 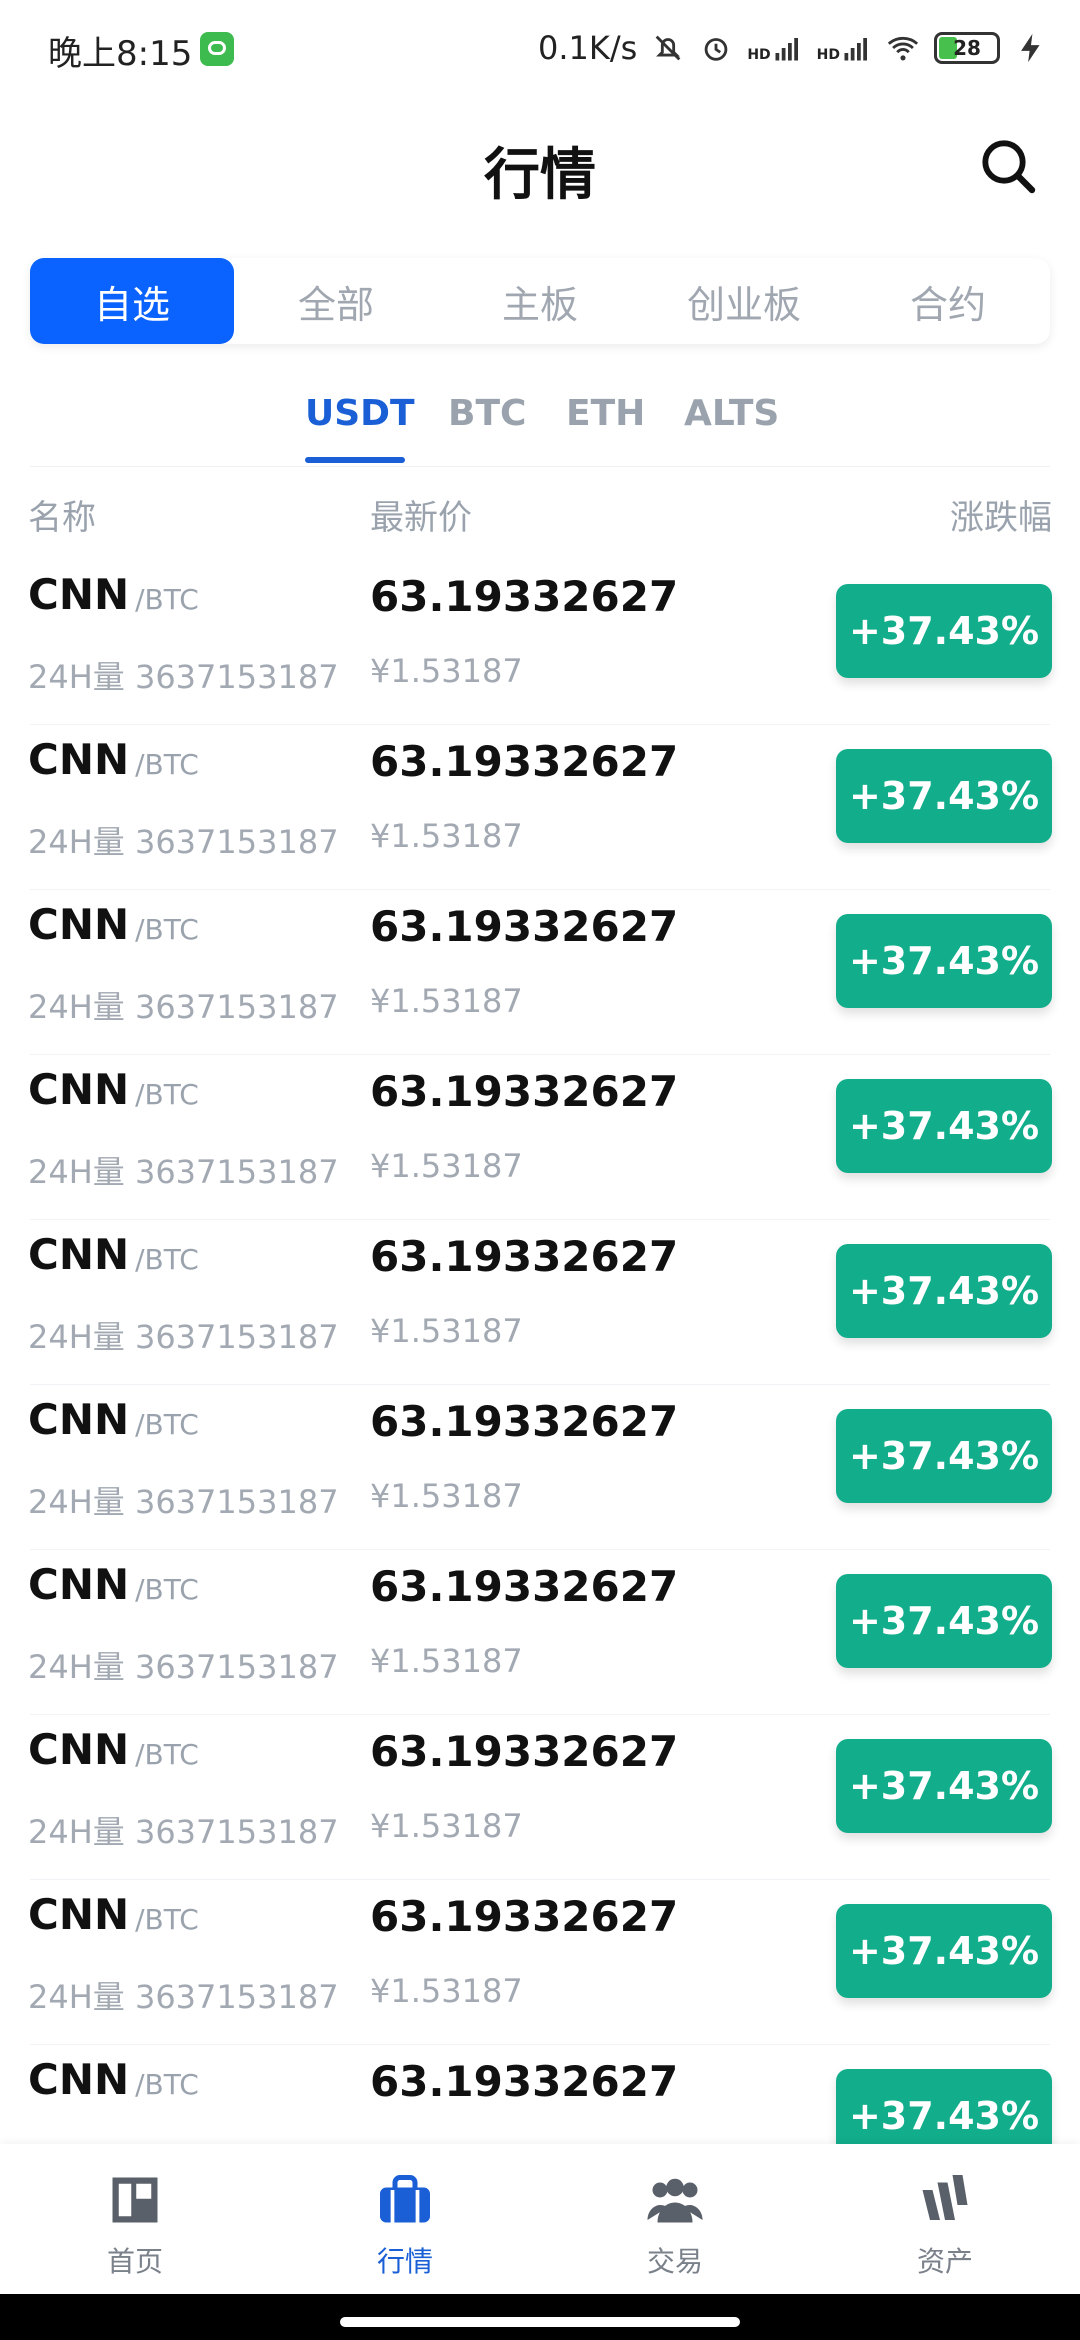 I want to click on nav-home-label: 首页, so click(x=134, y=2261).